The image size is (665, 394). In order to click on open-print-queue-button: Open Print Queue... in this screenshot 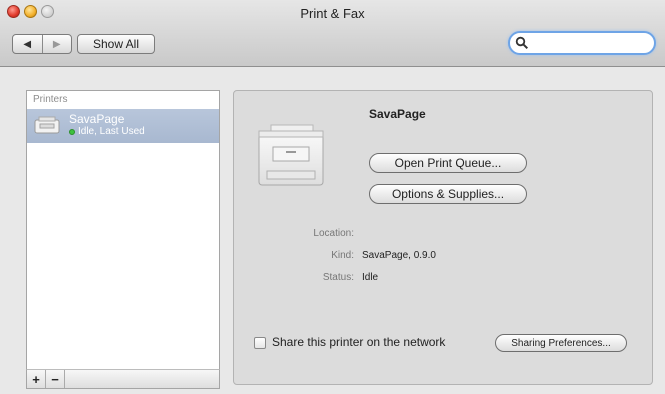, I will do `click(448, 163)`.